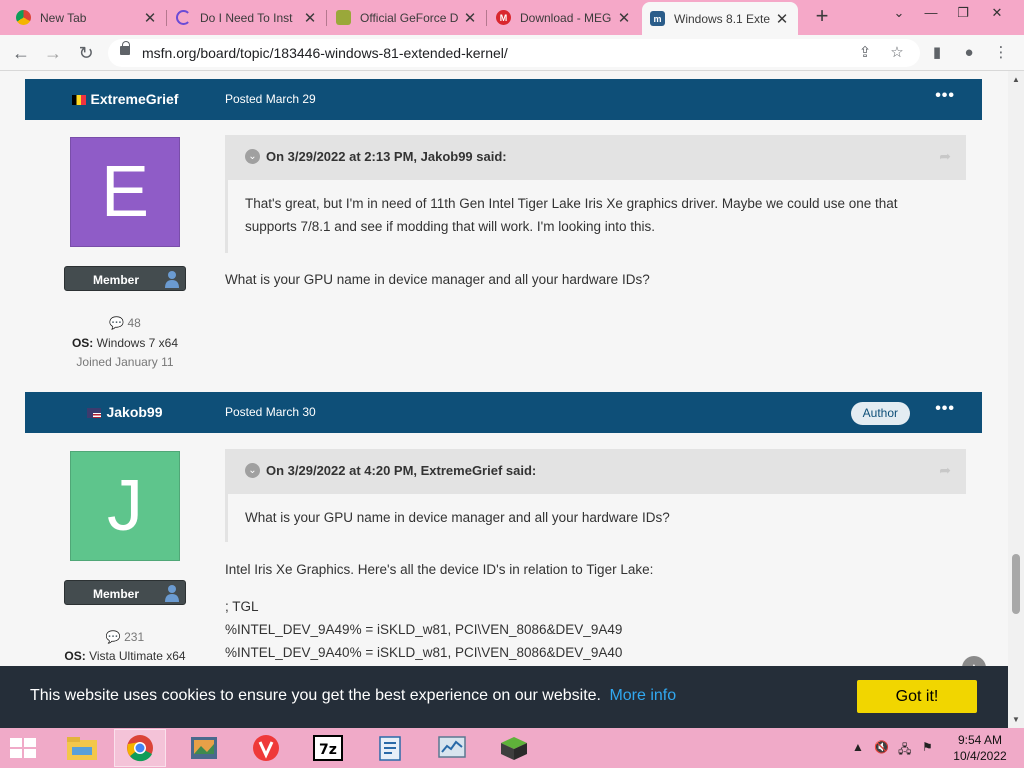 This screenshot has width=1024, height=768. I want to click on tab-geforce: Official GeForce D ✕, so click(407, 17).